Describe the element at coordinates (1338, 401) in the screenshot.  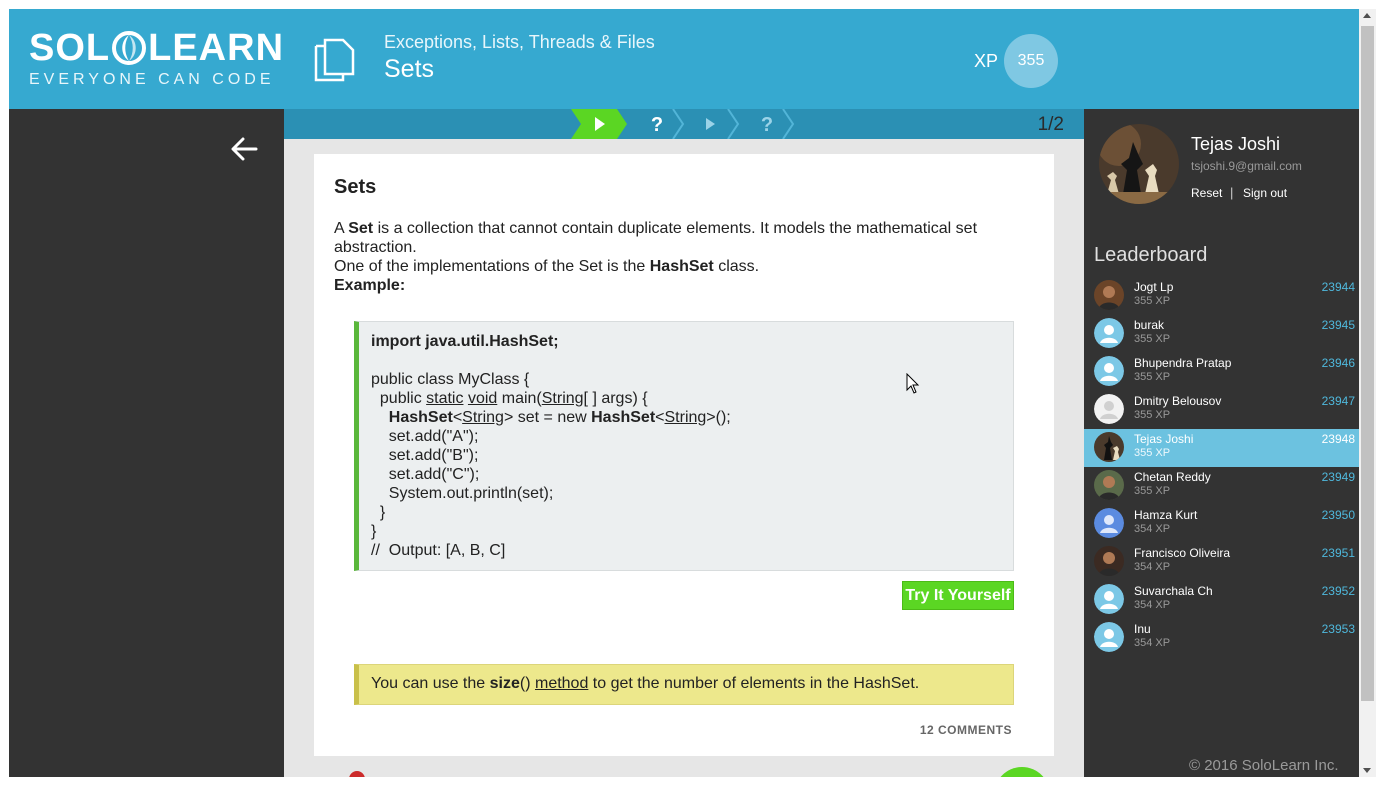
I see `leaderboard-rank: 23947` at that location.